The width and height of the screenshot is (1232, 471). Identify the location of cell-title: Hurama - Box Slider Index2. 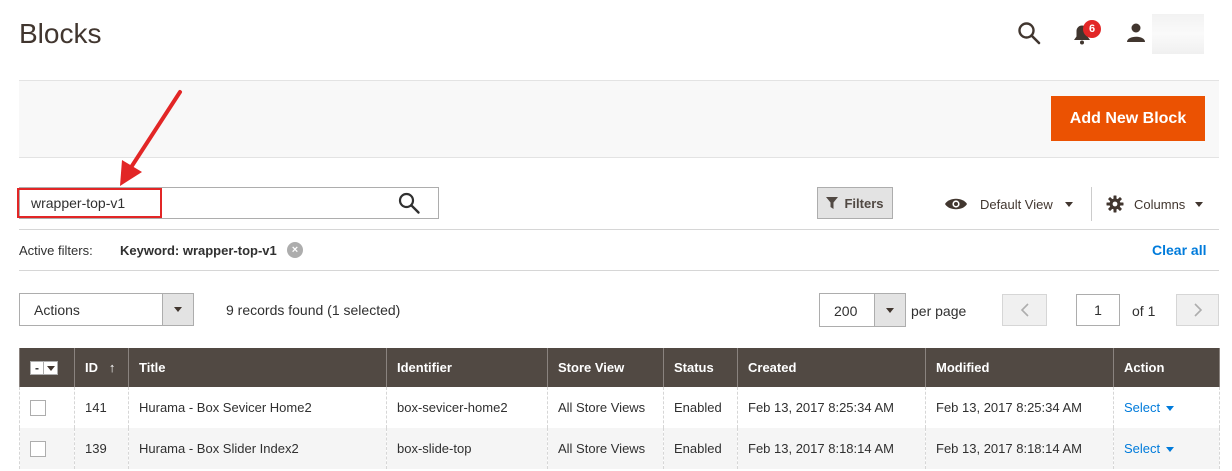
(257, 448).